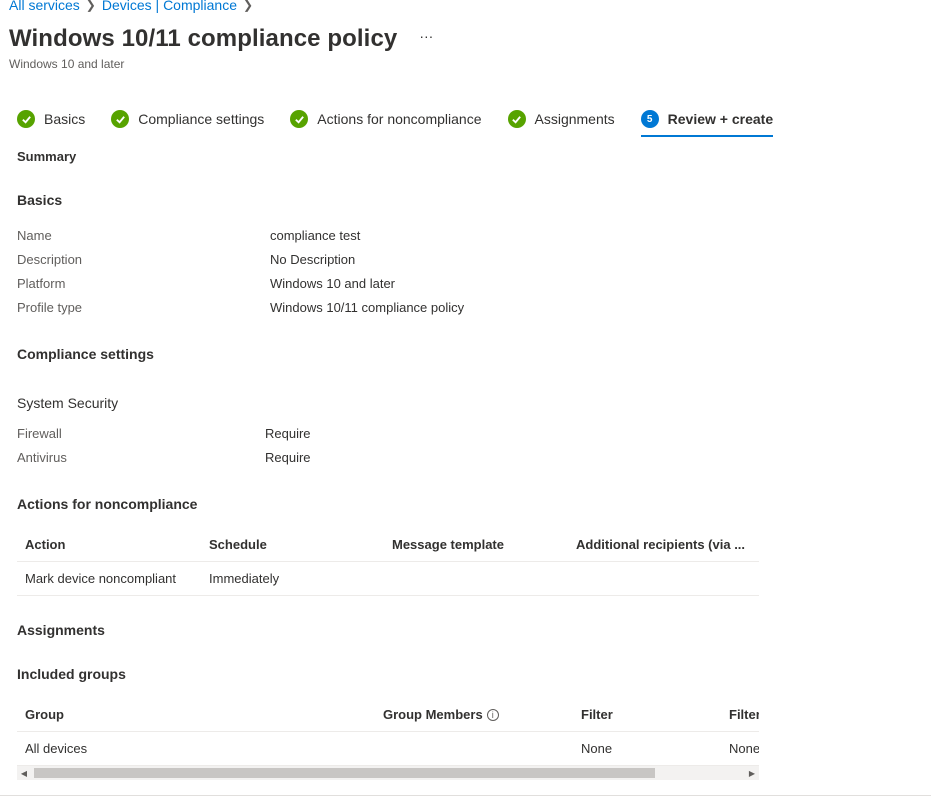 This screenshot has height=804, width=931. I want to click on filter-cell: None, so click(597, 748).